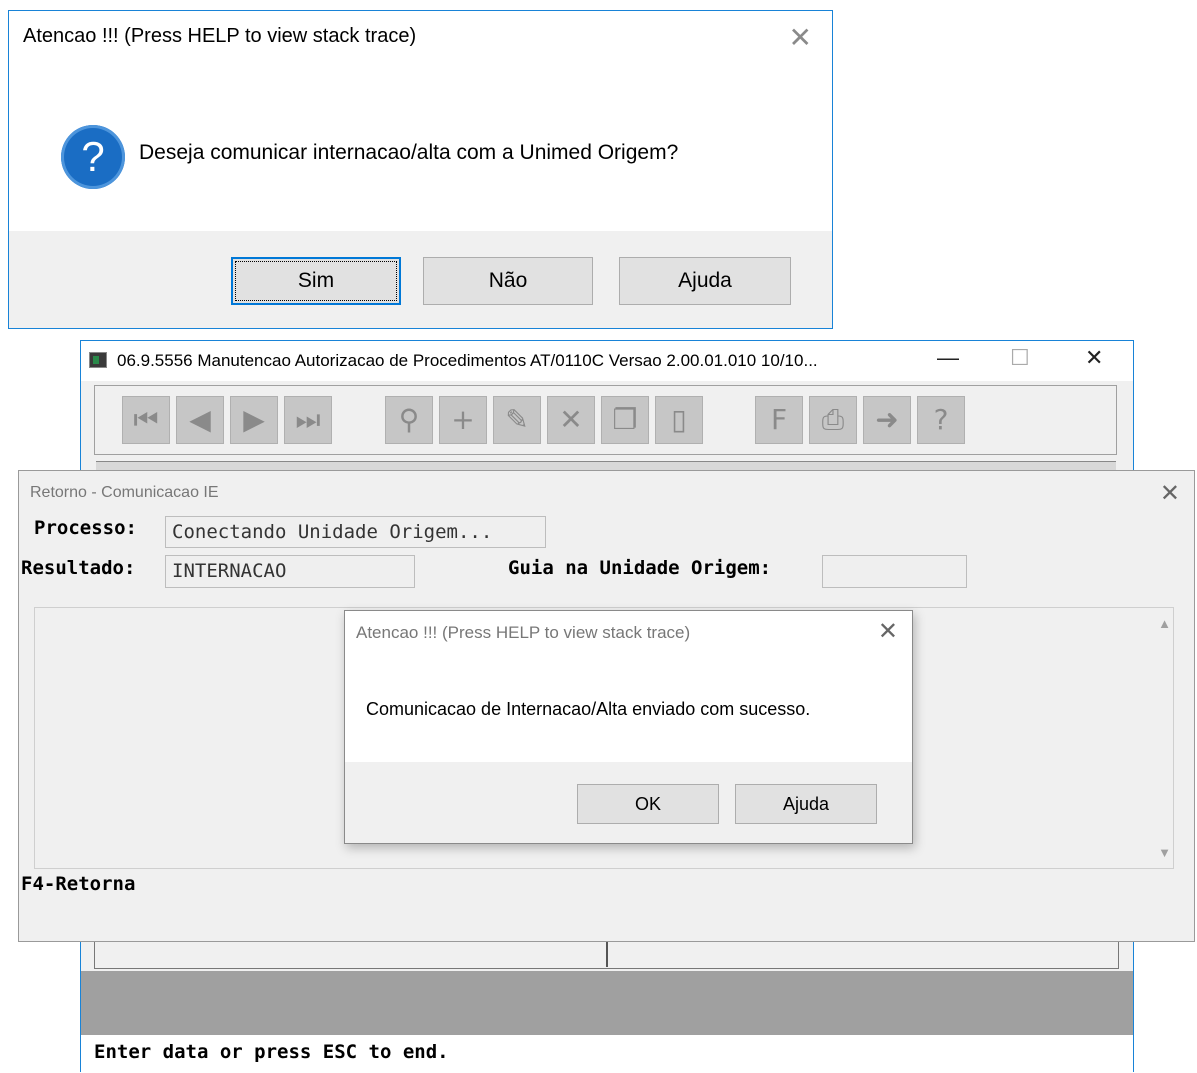  Describe the element at coordinates (1164, 623) in the screenshot. I see `scroll-up-icon: ▲` at that location.